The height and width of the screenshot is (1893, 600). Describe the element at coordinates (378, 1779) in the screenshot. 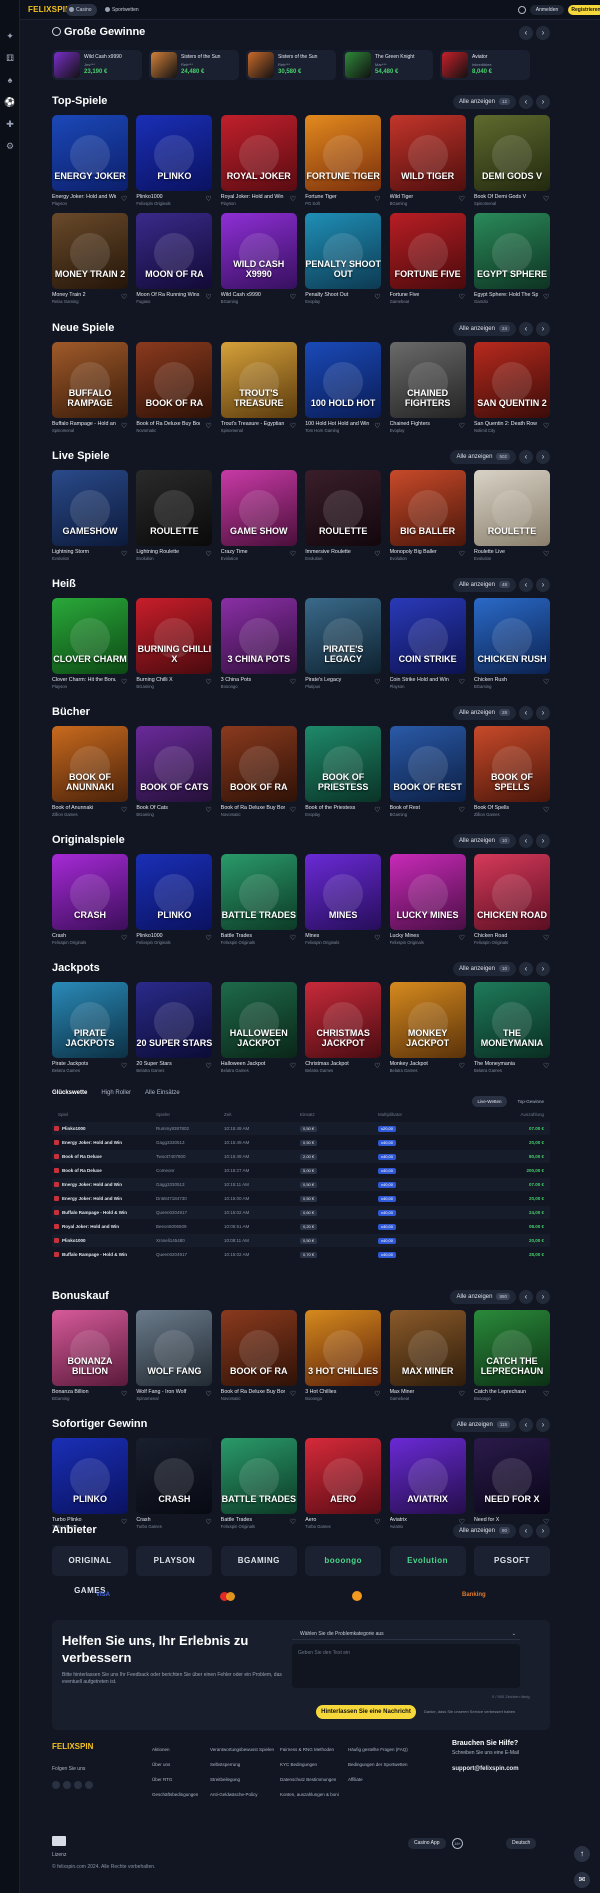

I see `footer-link: Affiliate` at that location.